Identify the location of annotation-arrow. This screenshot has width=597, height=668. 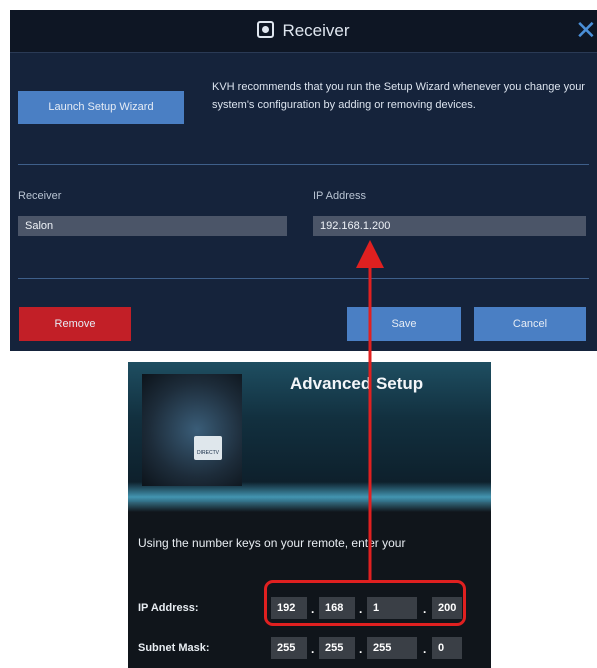
(370, 410).